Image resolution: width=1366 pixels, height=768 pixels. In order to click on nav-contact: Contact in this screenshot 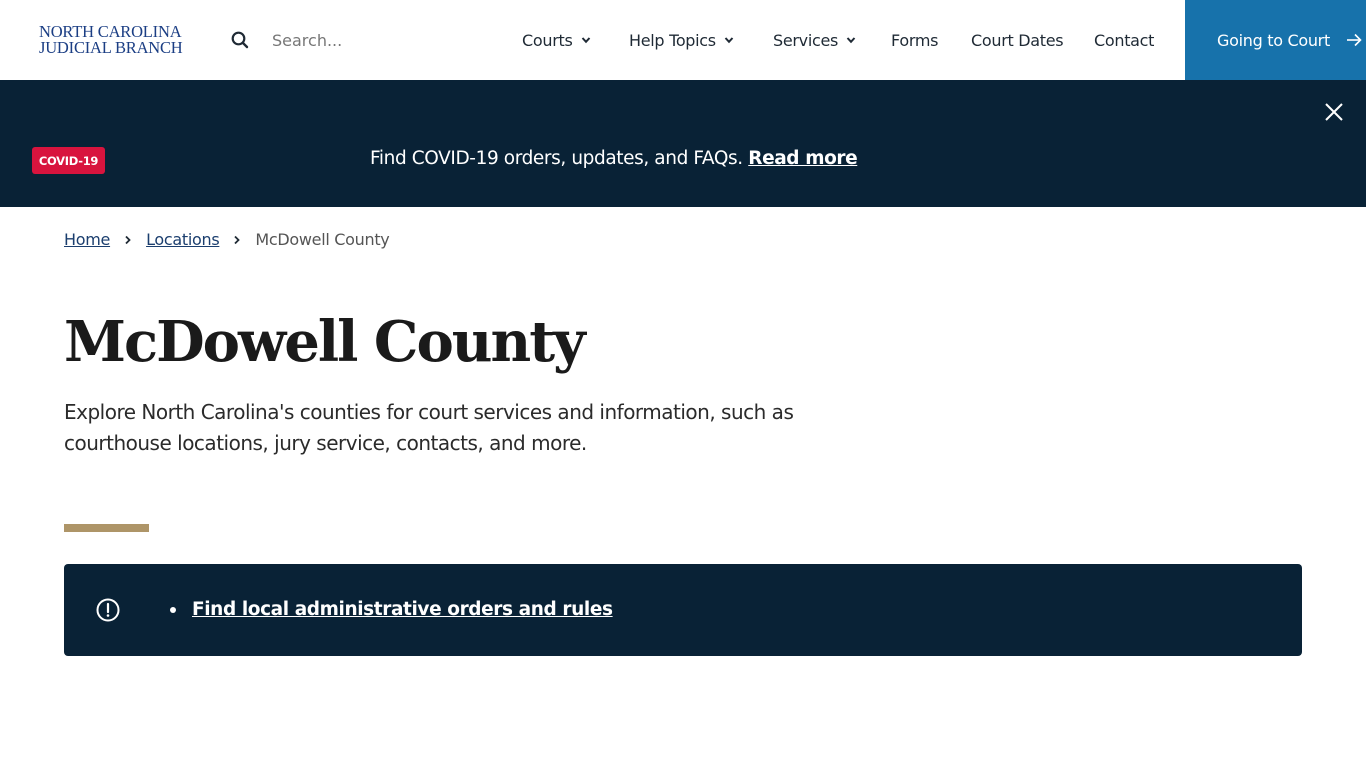, I will do `click(1124, 40)`.